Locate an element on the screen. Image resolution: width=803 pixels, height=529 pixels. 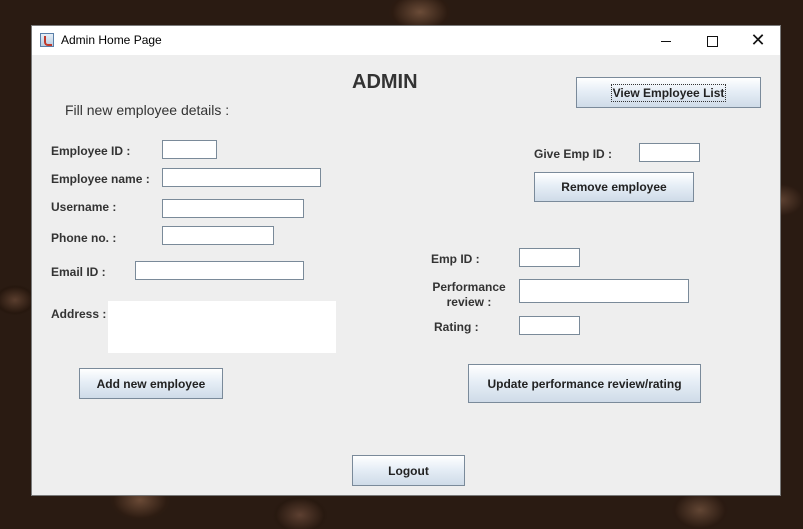
give-emp-id-label: Give Emp ID : is located at coordinates (573, 154).